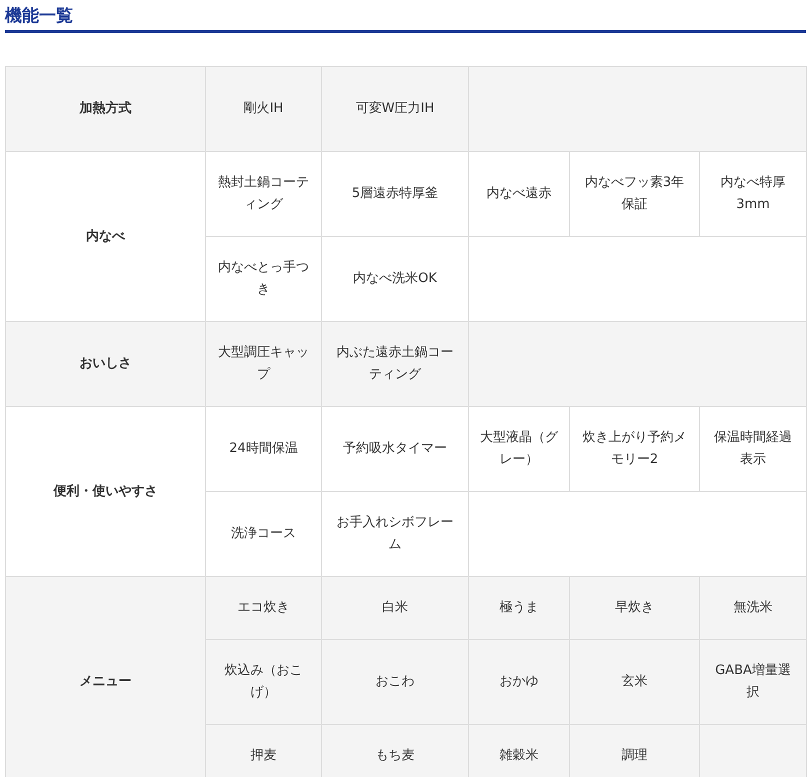 The width and height of the screenshot is (811, 777). Describe the element at coordinates (395, 193) in the screenshot. I see `feature-label: 5層遠赤特厚釜` at that location.